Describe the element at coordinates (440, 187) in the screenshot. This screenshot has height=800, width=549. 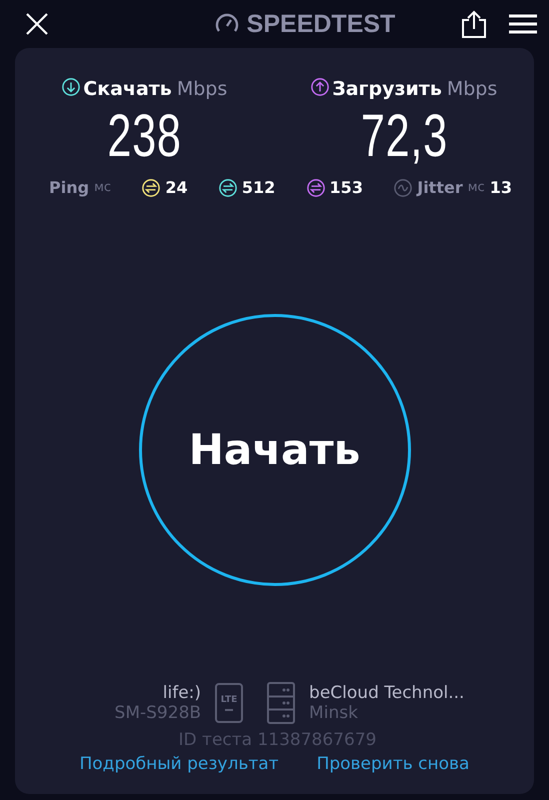
I see `jitter-label: Jitter` at that location.